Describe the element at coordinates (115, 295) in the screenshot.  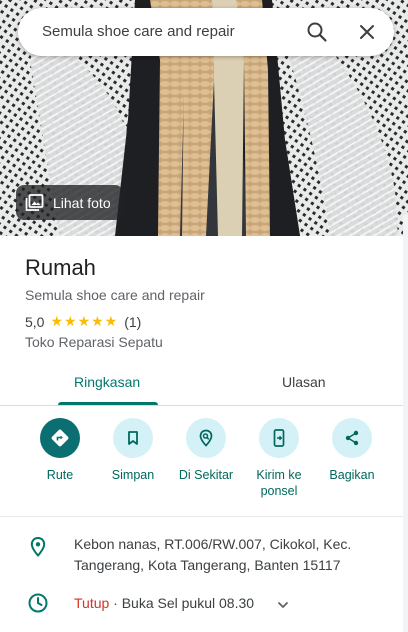
I see `place-subtitle: Semula shoe care and repair` at that location.